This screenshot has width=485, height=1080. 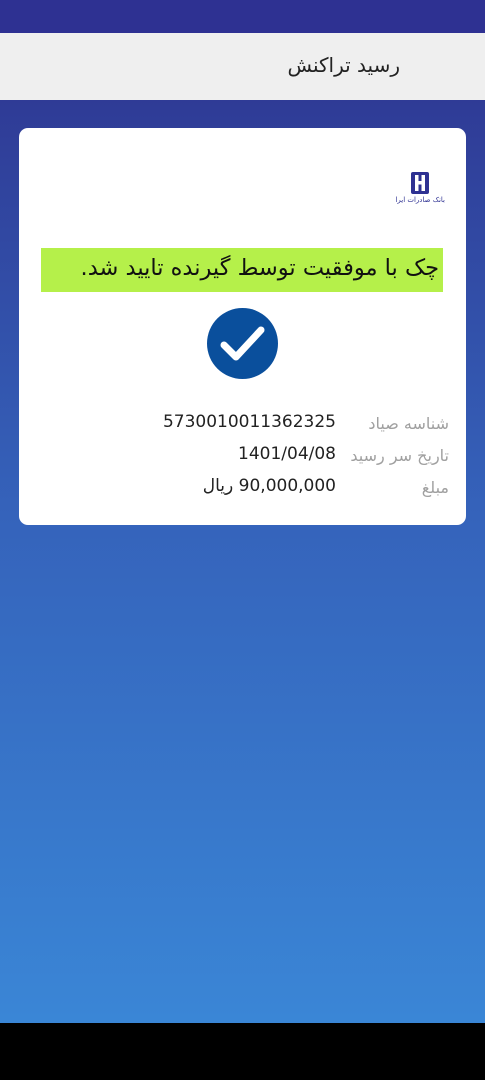 What do you see at coordinates (259, 268) in the screenshot?
I see `success-message-text: چک با موفقیت توسط گیرنده تایید شد.` at bounding box center [259, 268].